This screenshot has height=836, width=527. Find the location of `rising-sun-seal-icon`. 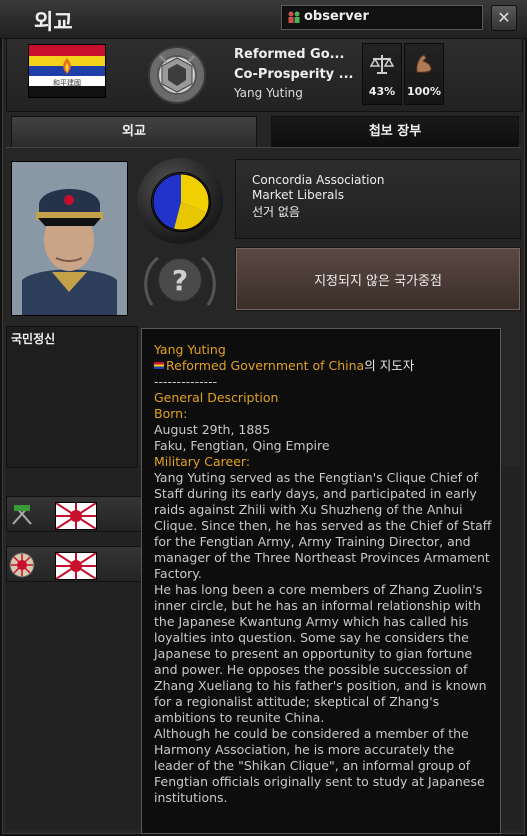

rising-sun-seal-icon is located at coordinates (22, 565).